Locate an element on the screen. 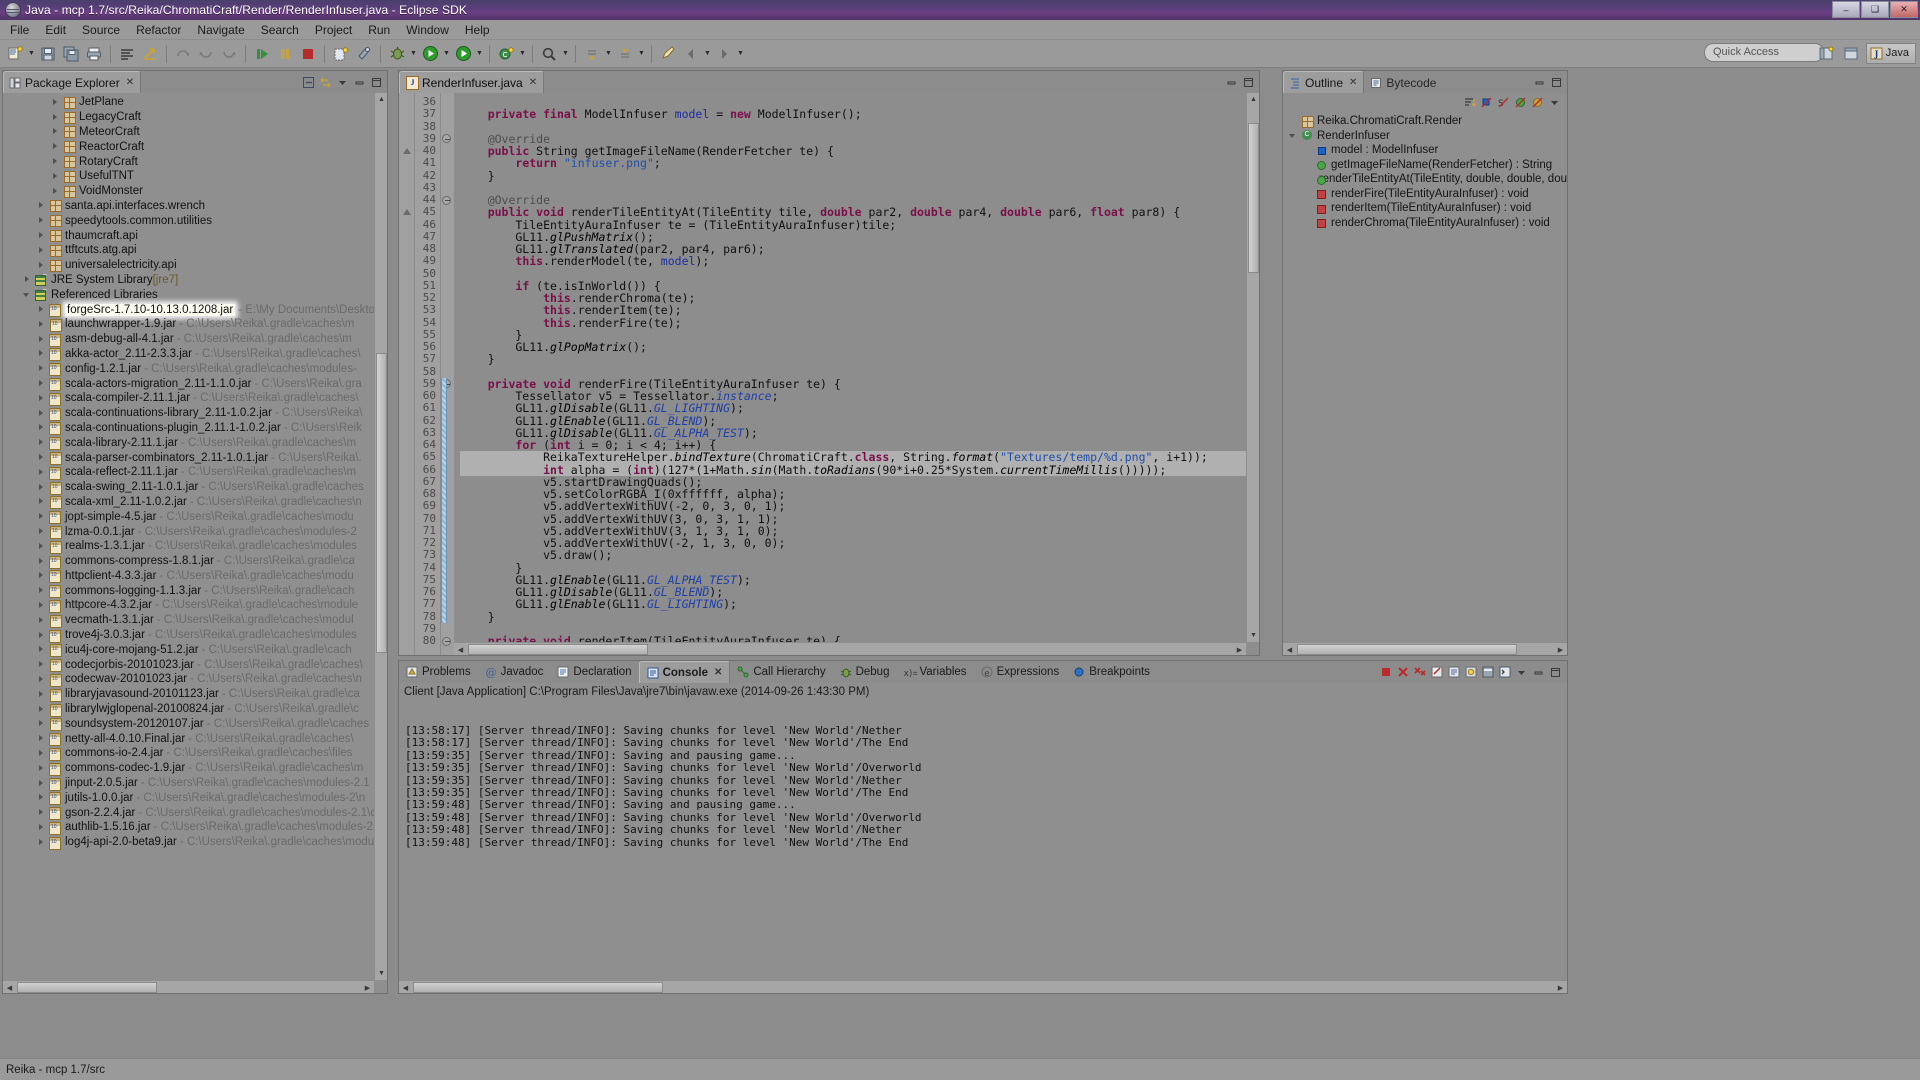 Image resolution: width=1920 pixels, height=1080 pixels. forward-icon is located at coordinates (724, 54).